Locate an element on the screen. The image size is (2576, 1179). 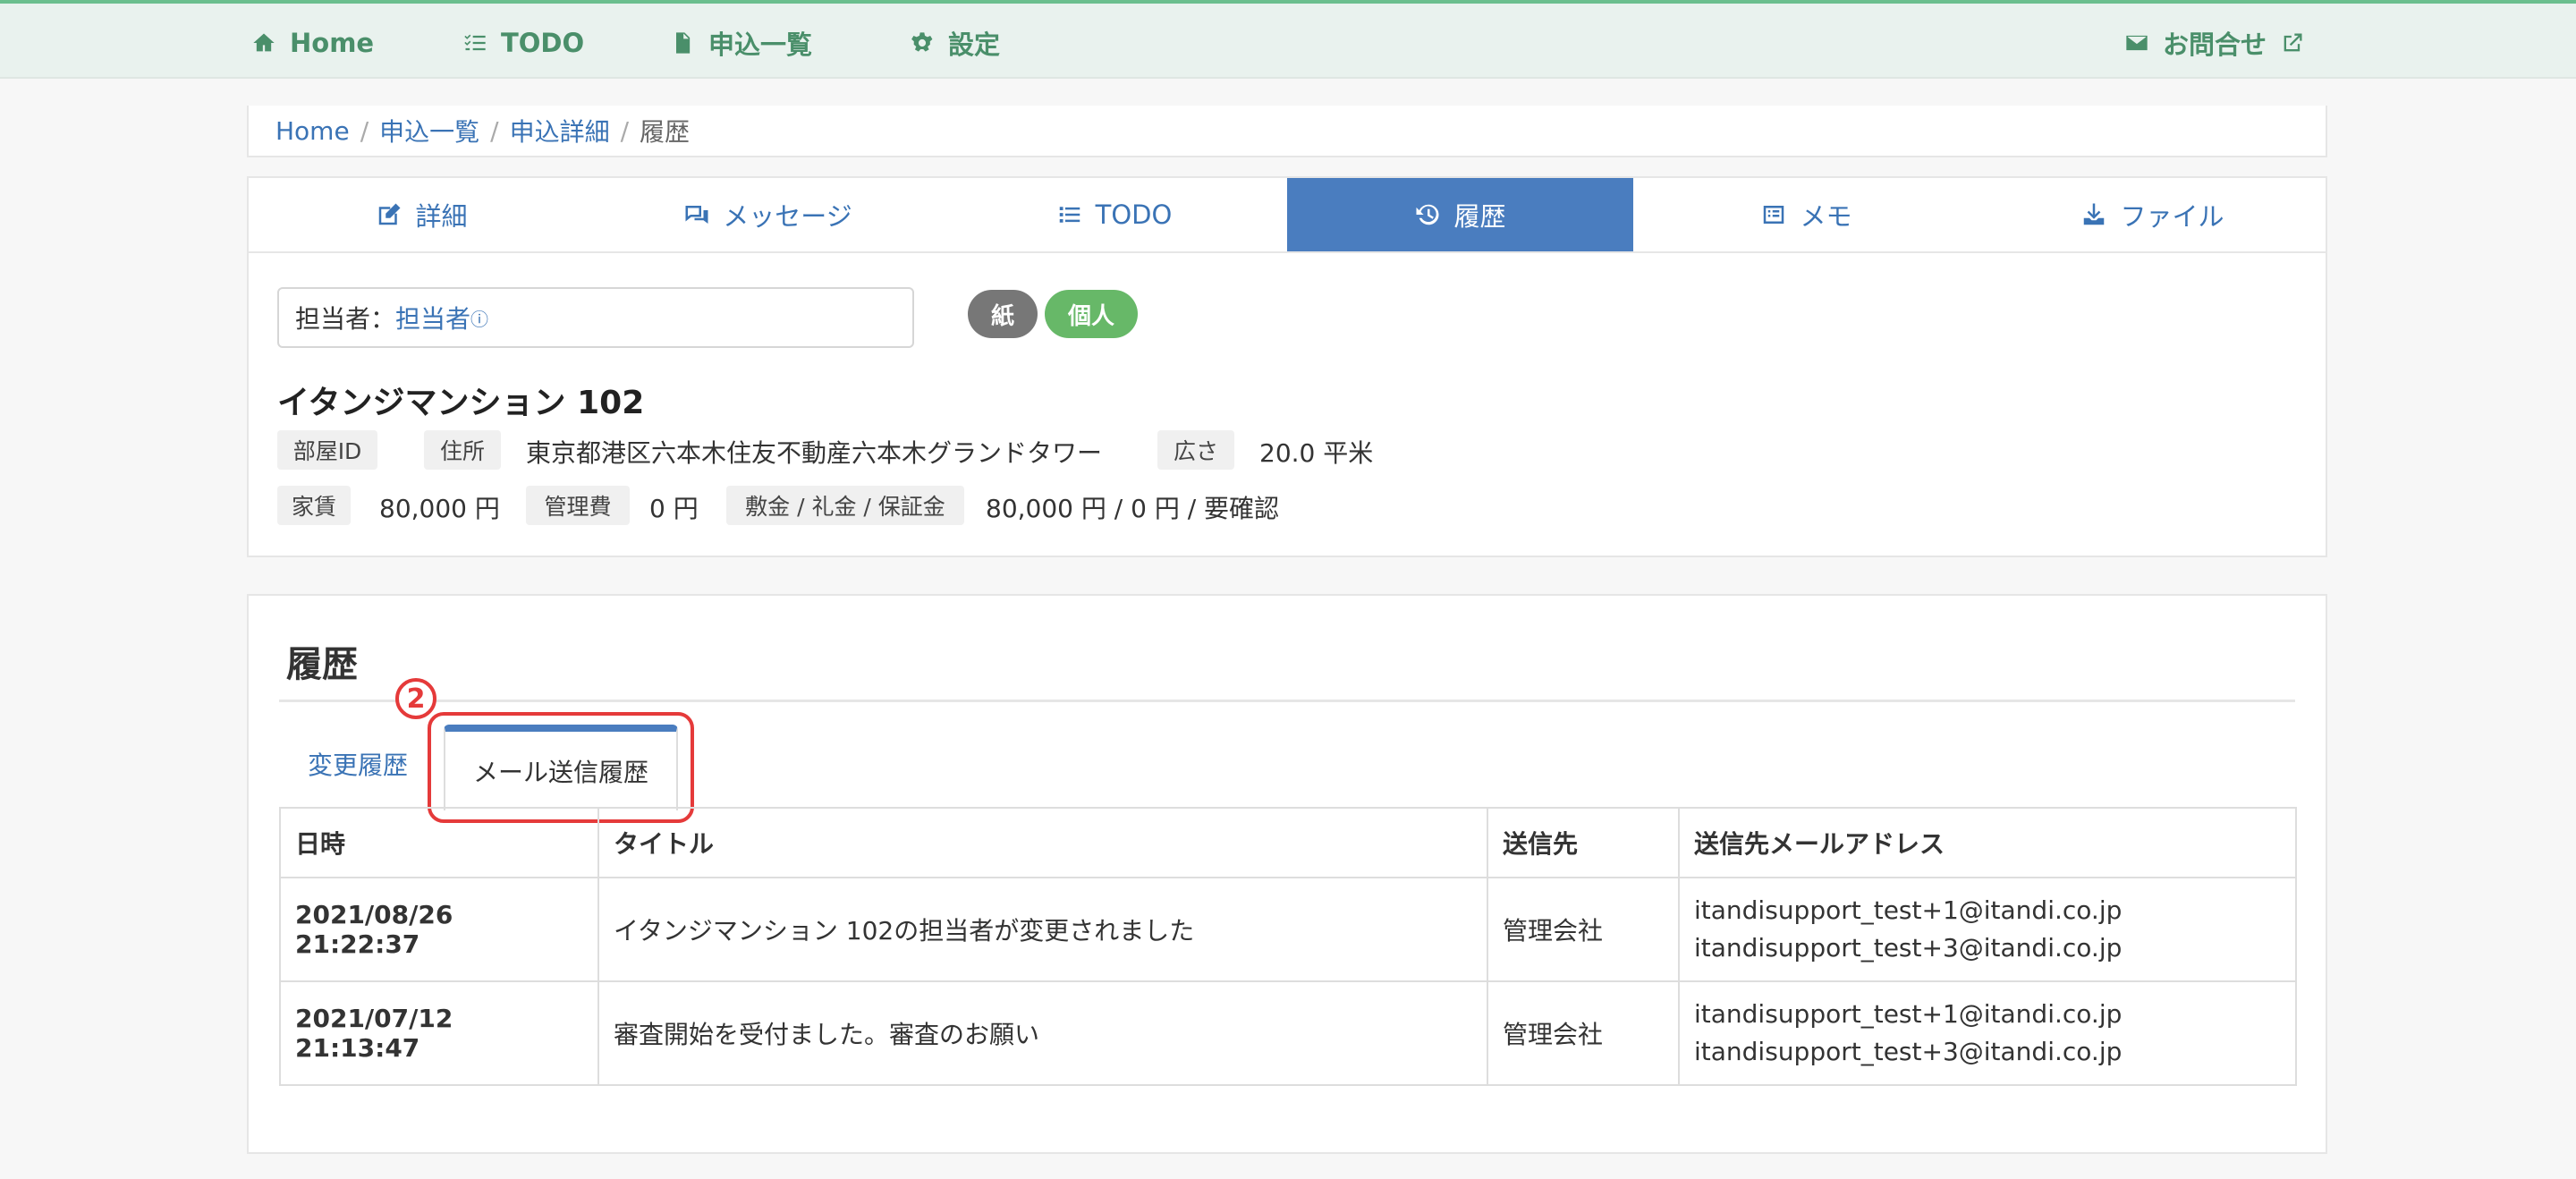
nav-home: Home is located at coordinates (312, 43).